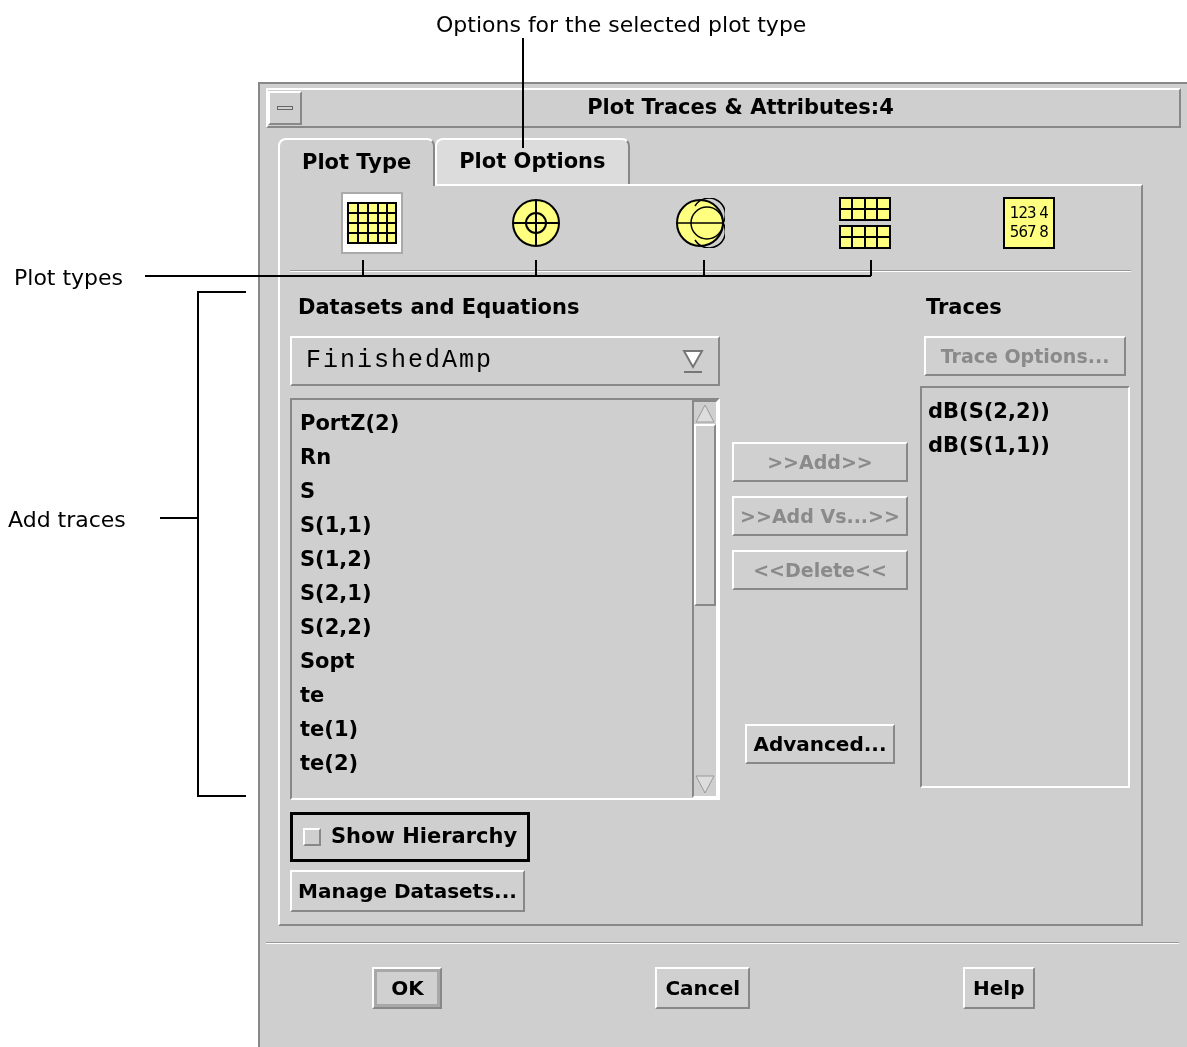 The height and width of the screenshot is (1047, 1187). Describe the element at coordinates (1028, 445) in the screenshot. I see `list-item: dB(S(1,1))` at that location.